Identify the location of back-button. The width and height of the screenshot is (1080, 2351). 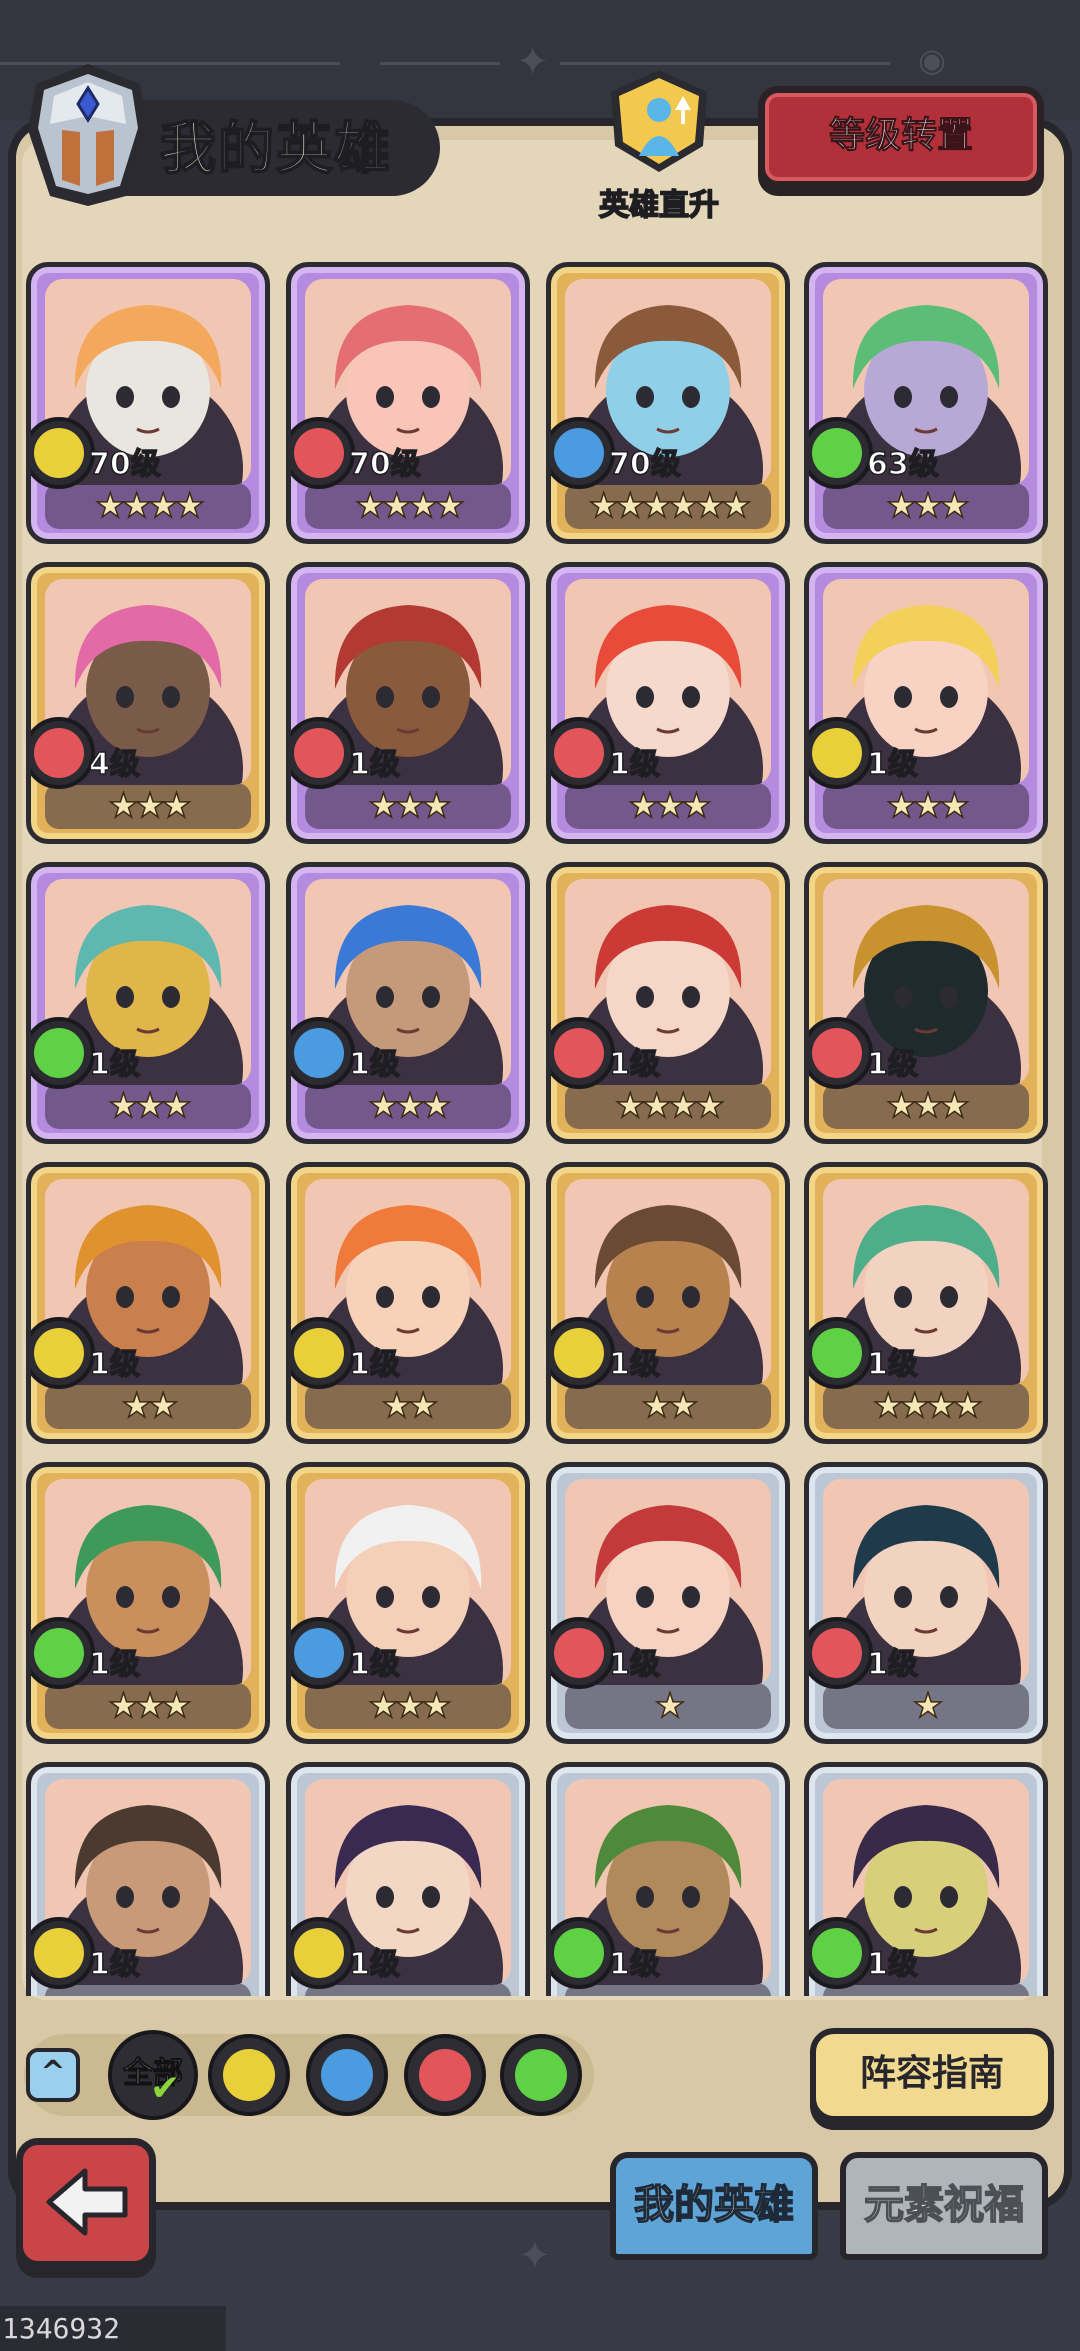
(86, 2203).